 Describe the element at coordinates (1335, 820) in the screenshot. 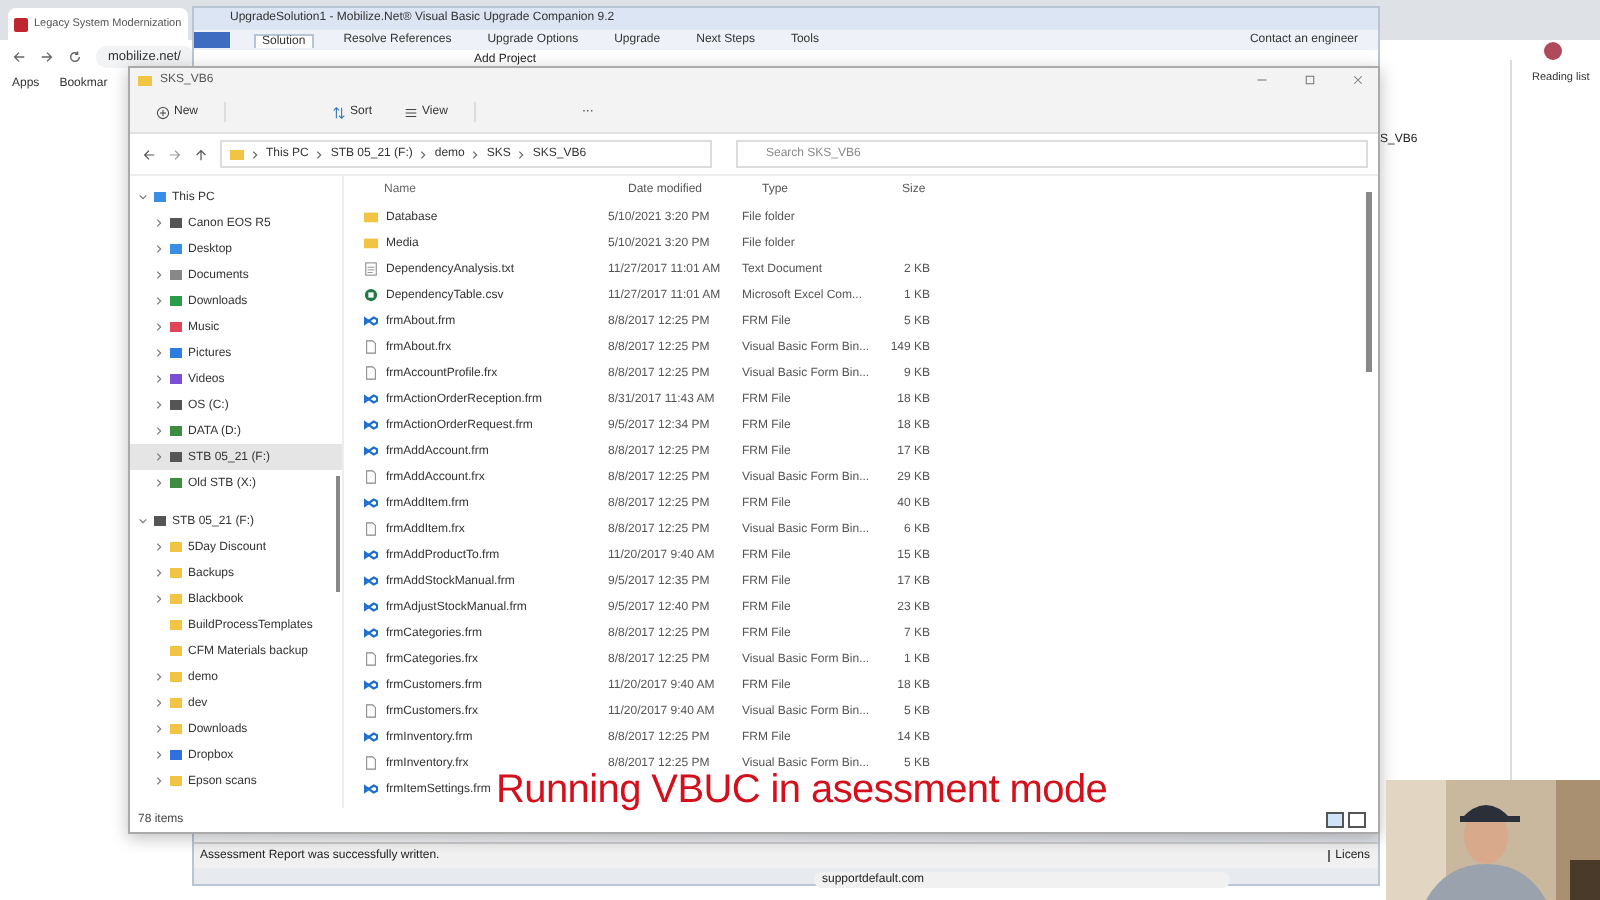

I see `details-view-icon` at that location.